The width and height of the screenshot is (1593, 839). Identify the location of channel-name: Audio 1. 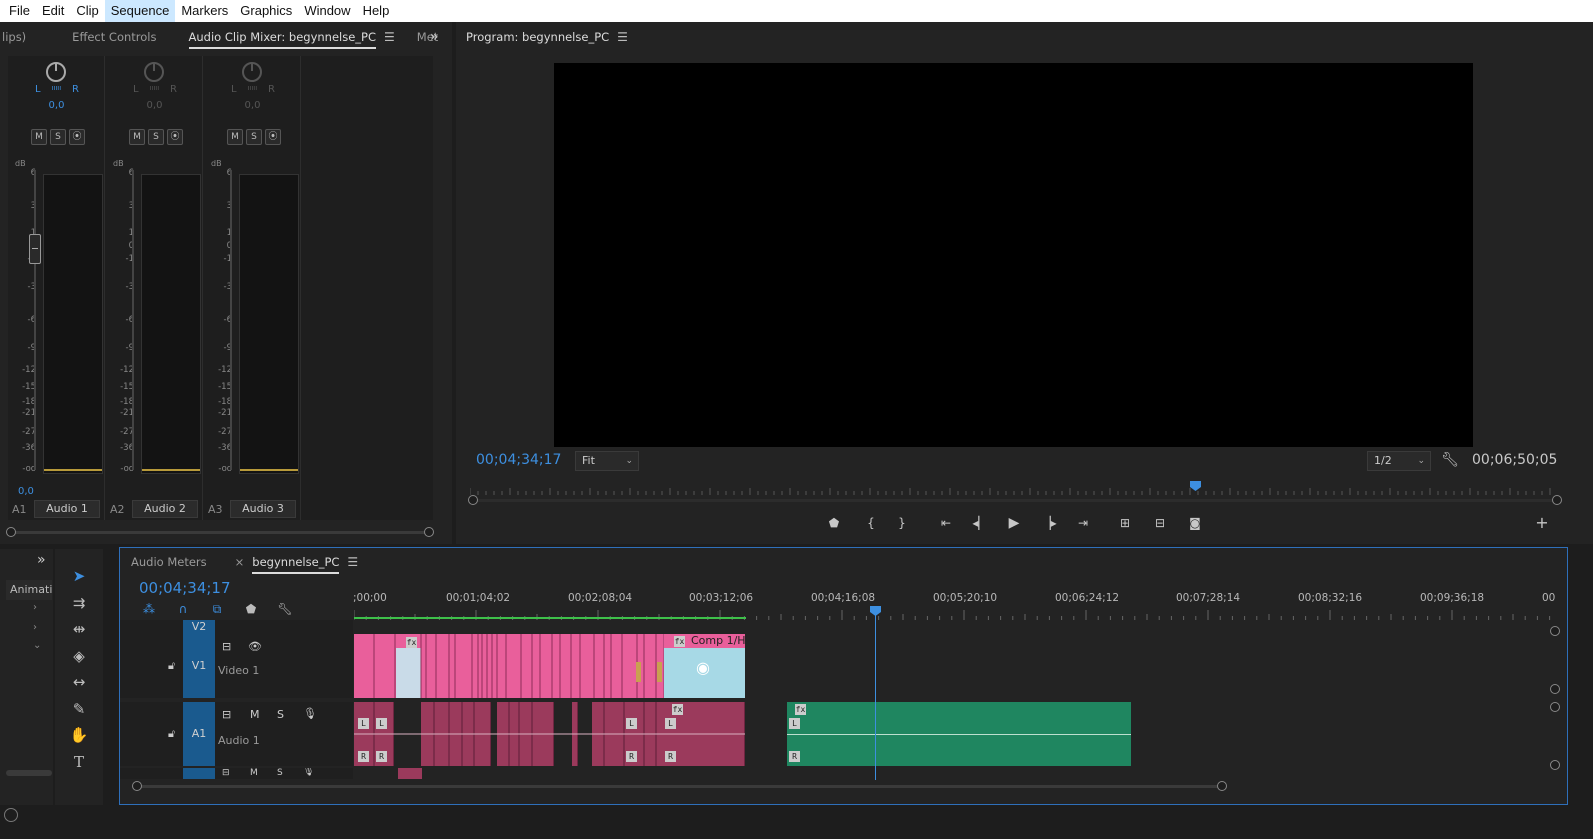
(67, 509).